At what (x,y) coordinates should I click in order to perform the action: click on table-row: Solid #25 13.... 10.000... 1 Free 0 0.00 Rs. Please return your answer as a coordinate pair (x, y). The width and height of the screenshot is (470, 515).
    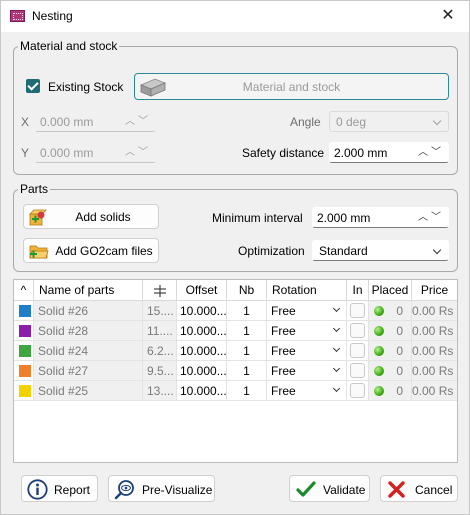
    Looking at the image, I should click on (235, 391).